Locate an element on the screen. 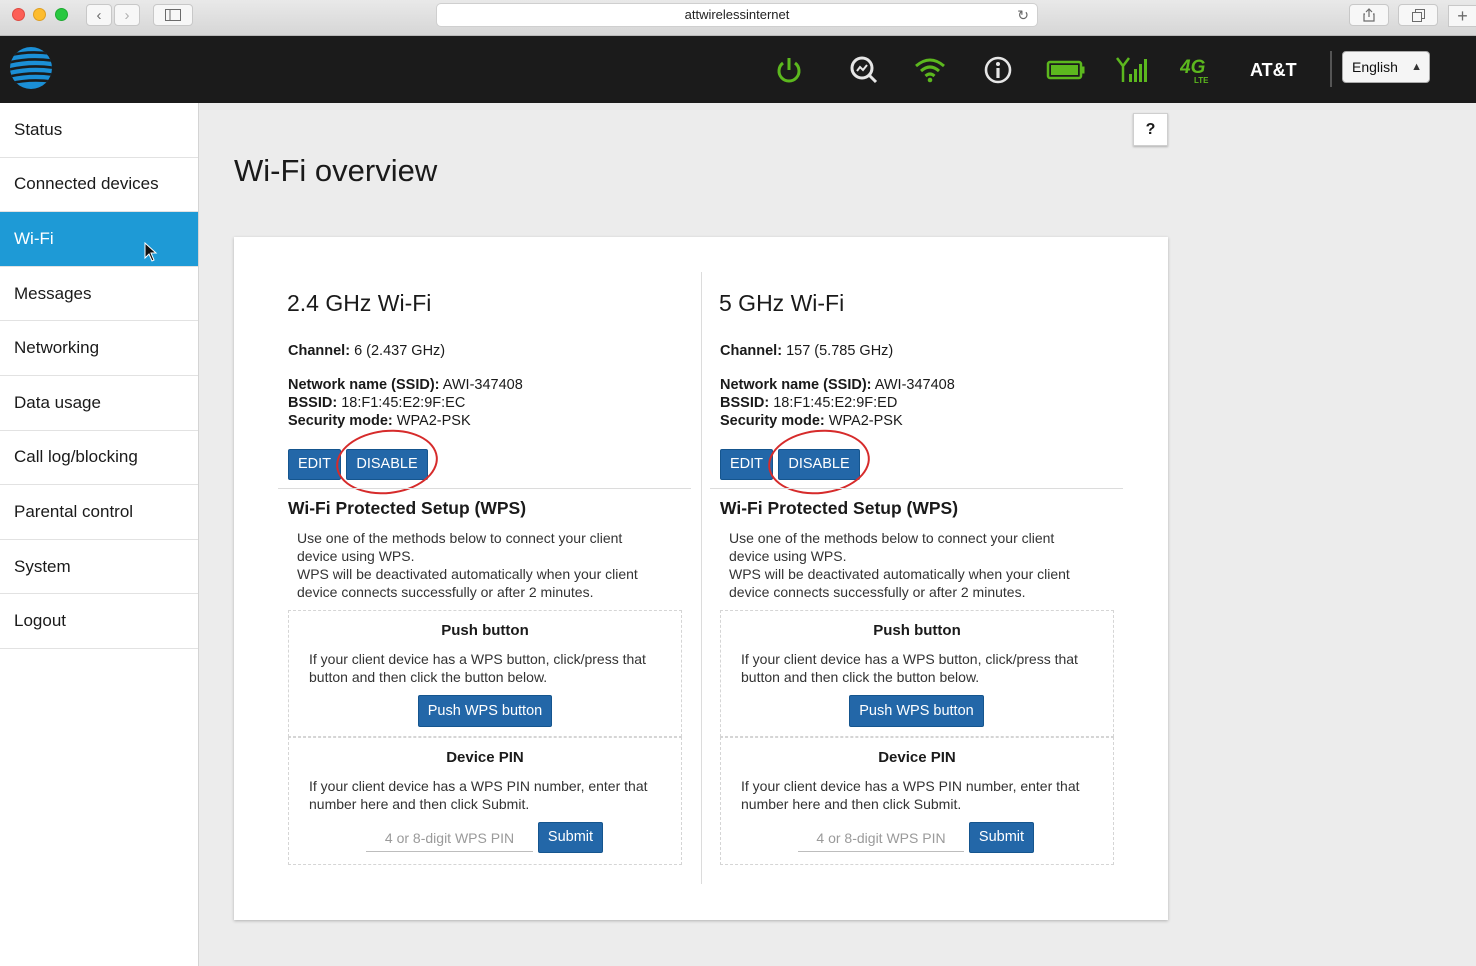 The height and width of the screenshot is (966, 1476). svg-text: 4G is located at coordinates (1193, 67).